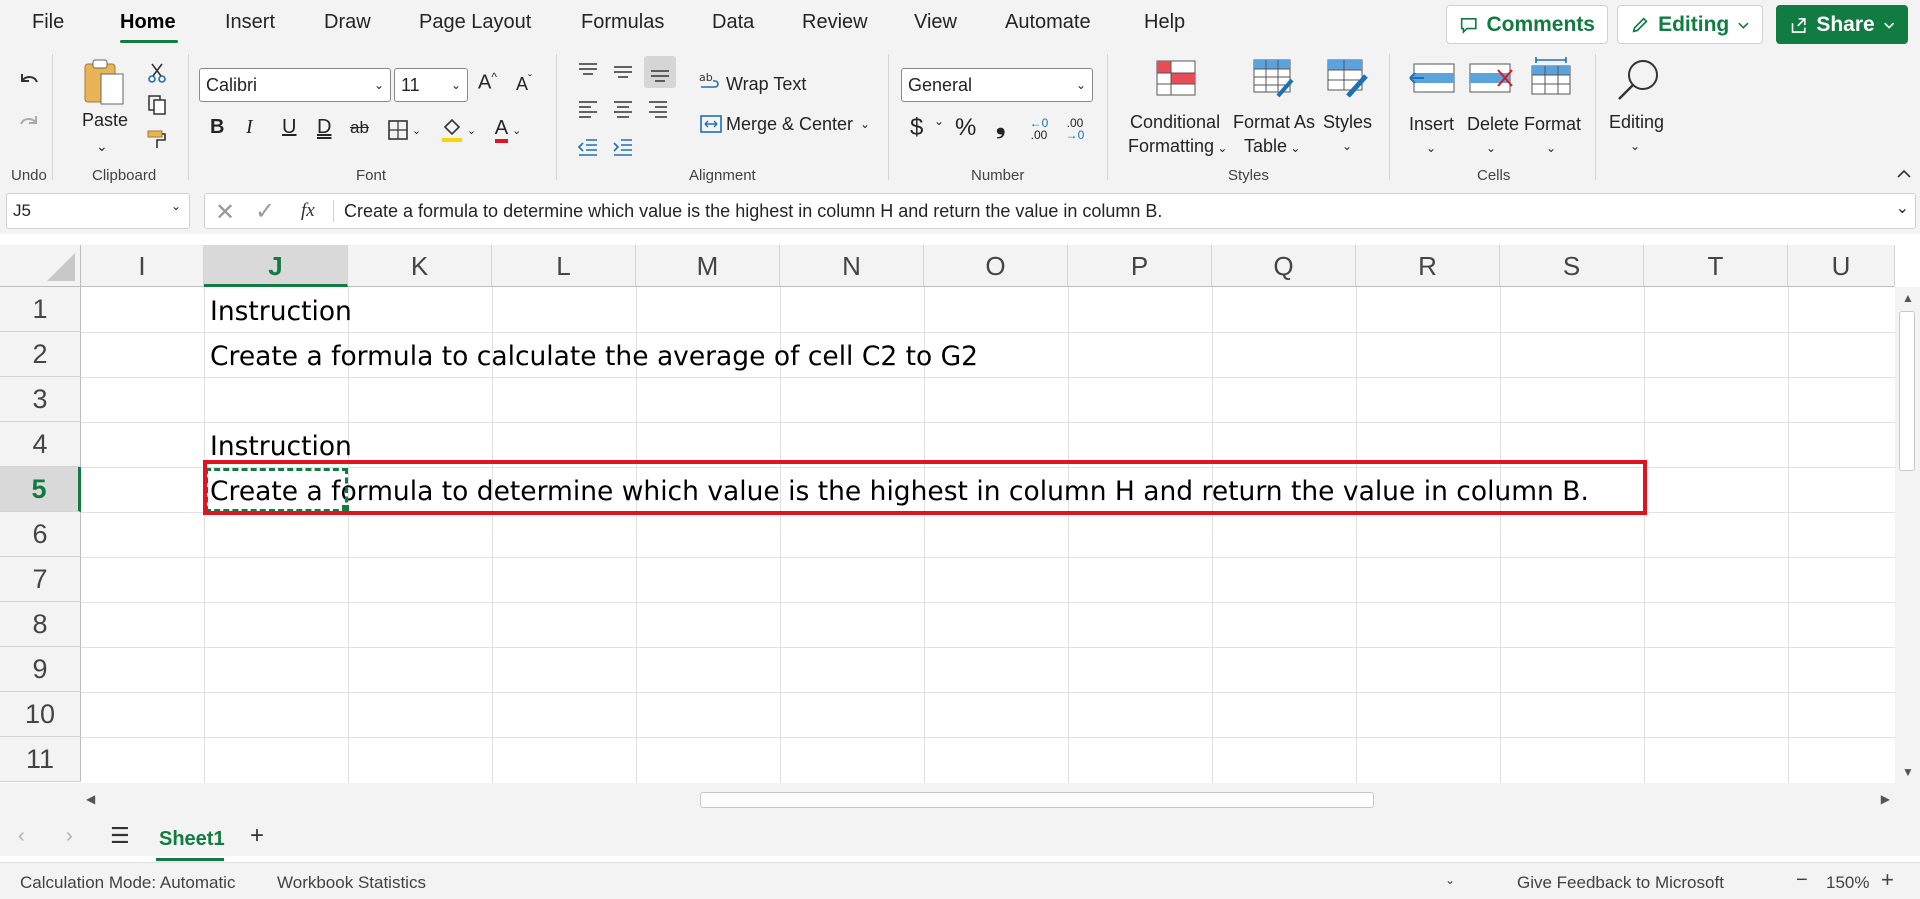 The image size is (1920, 899). What do you see at coordinates (289, 127) in the screenshot?
I see `underline-button: U` at bounding box center [289, 127].